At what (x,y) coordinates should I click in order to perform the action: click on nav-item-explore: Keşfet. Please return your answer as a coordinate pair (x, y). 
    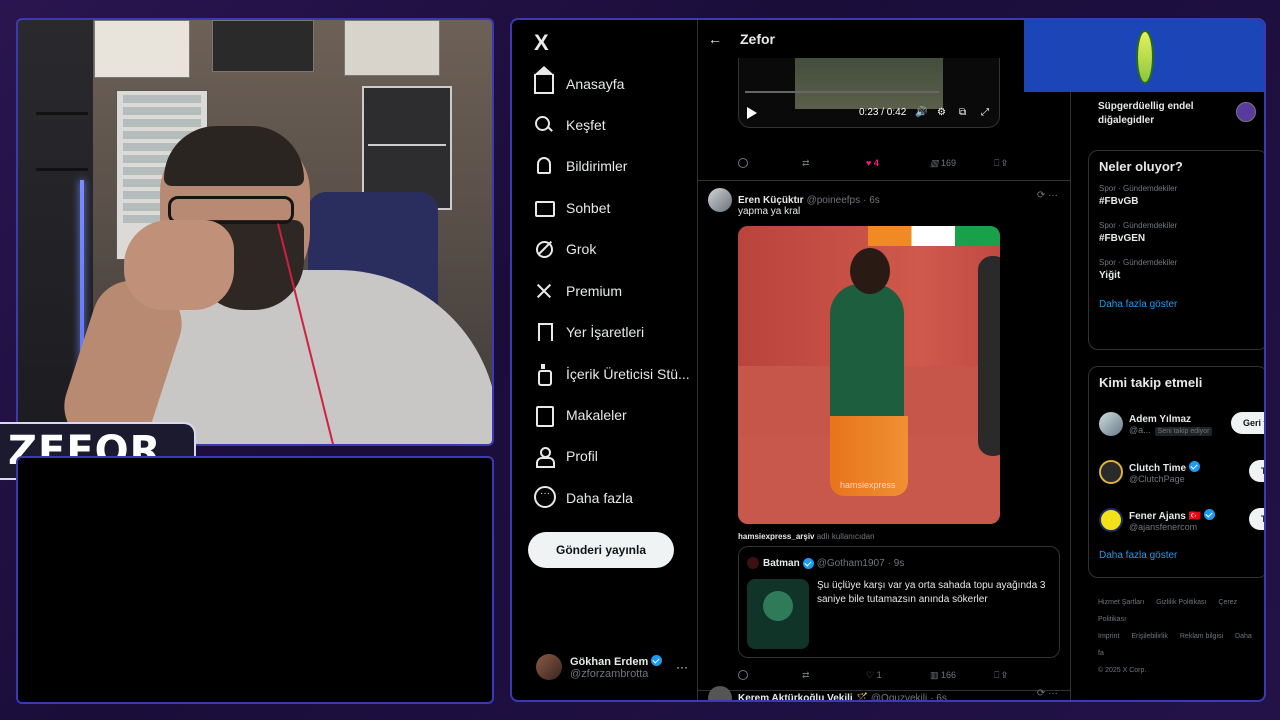
    Looking at the image, I should click on (570, 125).